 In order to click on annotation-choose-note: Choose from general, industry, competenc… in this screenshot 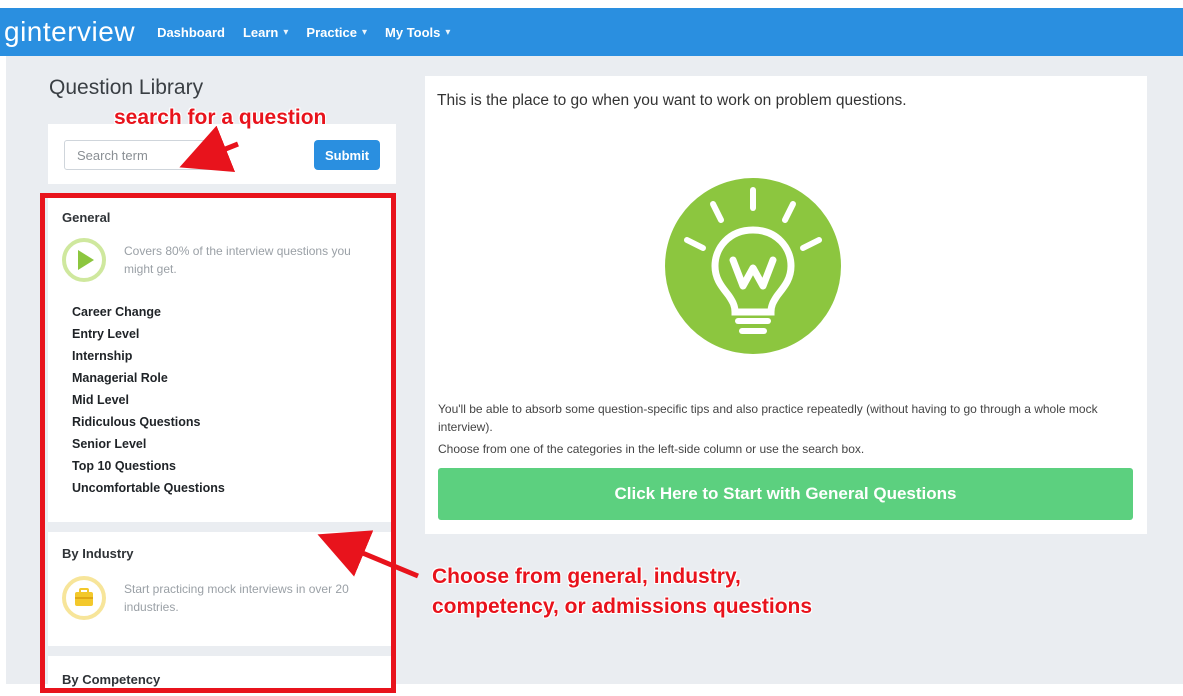, I will do `click(622, 592)`.